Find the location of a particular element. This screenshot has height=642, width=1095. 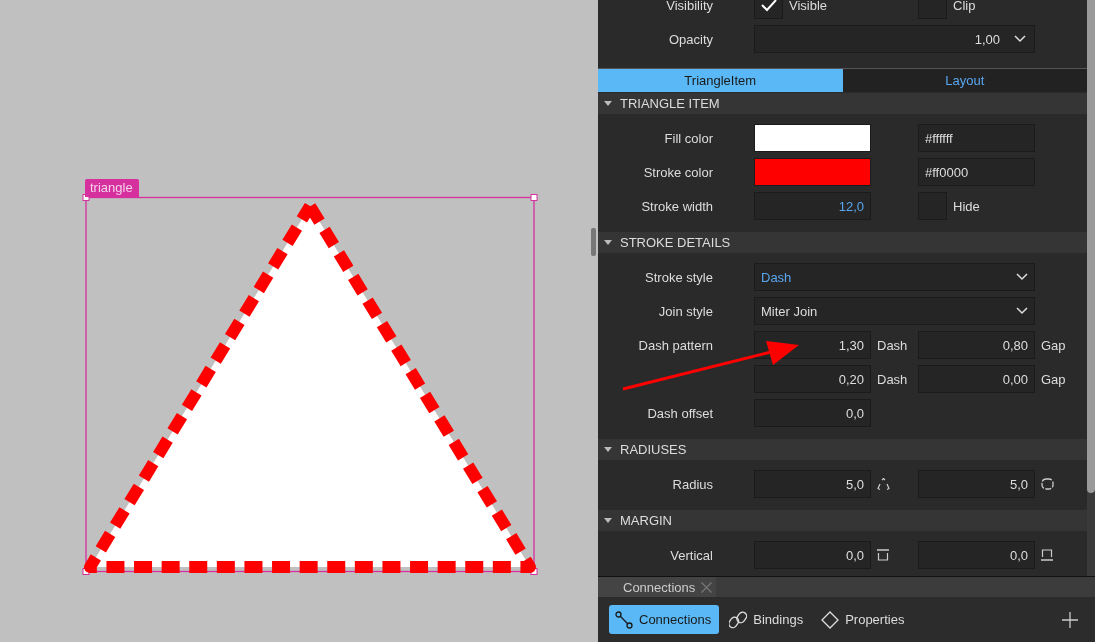

section-header: STROKE DETAILS is located at coordinates (842, 242).